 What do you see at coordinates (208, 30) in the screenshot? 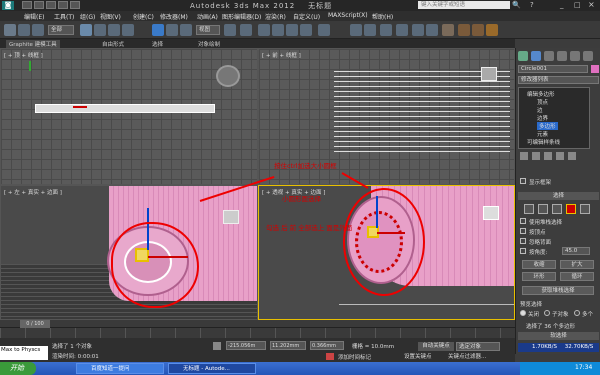
I see `reference-coord-dropdown: 视图` at bounding box center [208, 30].